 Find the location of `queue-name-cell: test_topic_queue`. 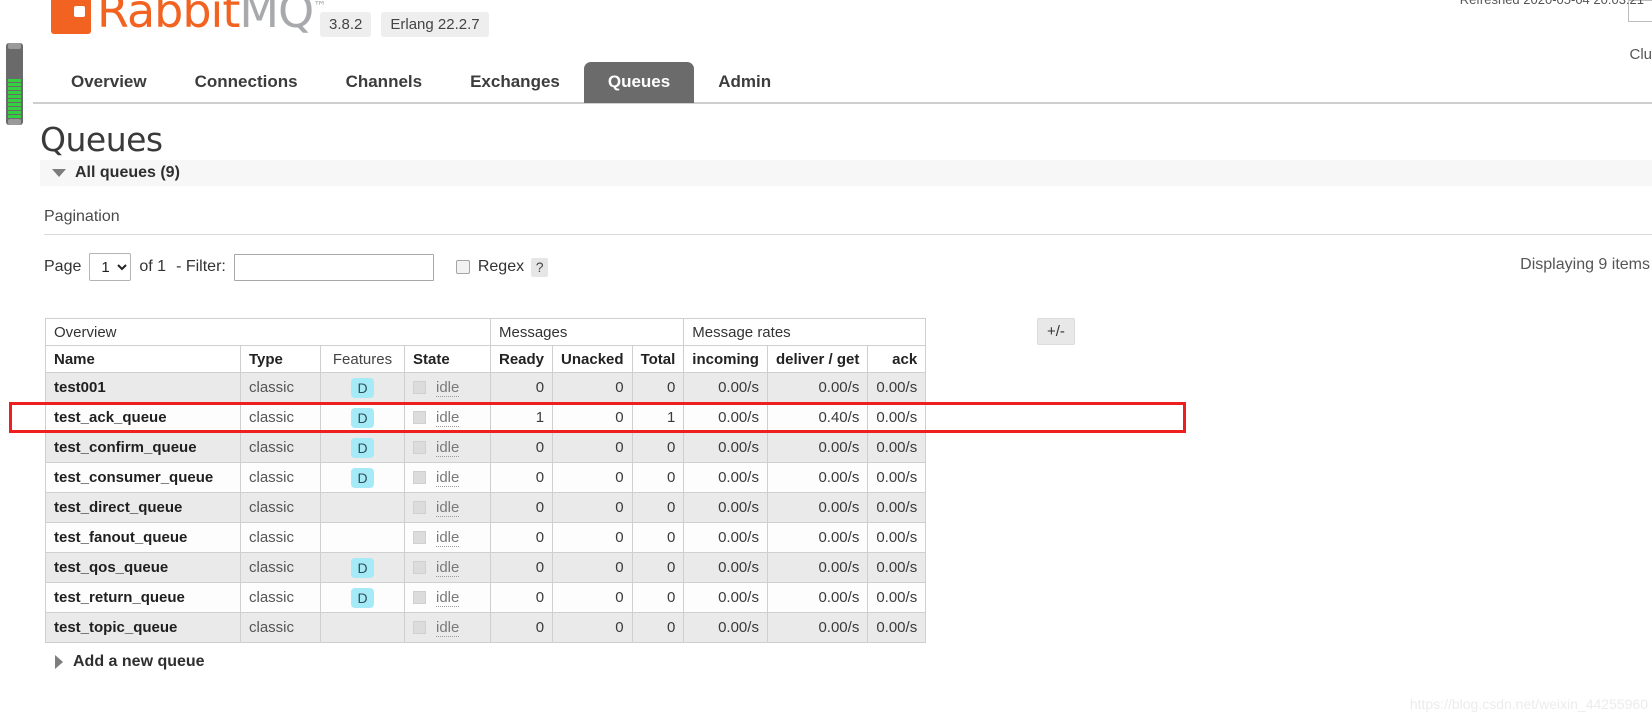

queue-name-cell: test_topic_queue is located at coordinates (143, 627).